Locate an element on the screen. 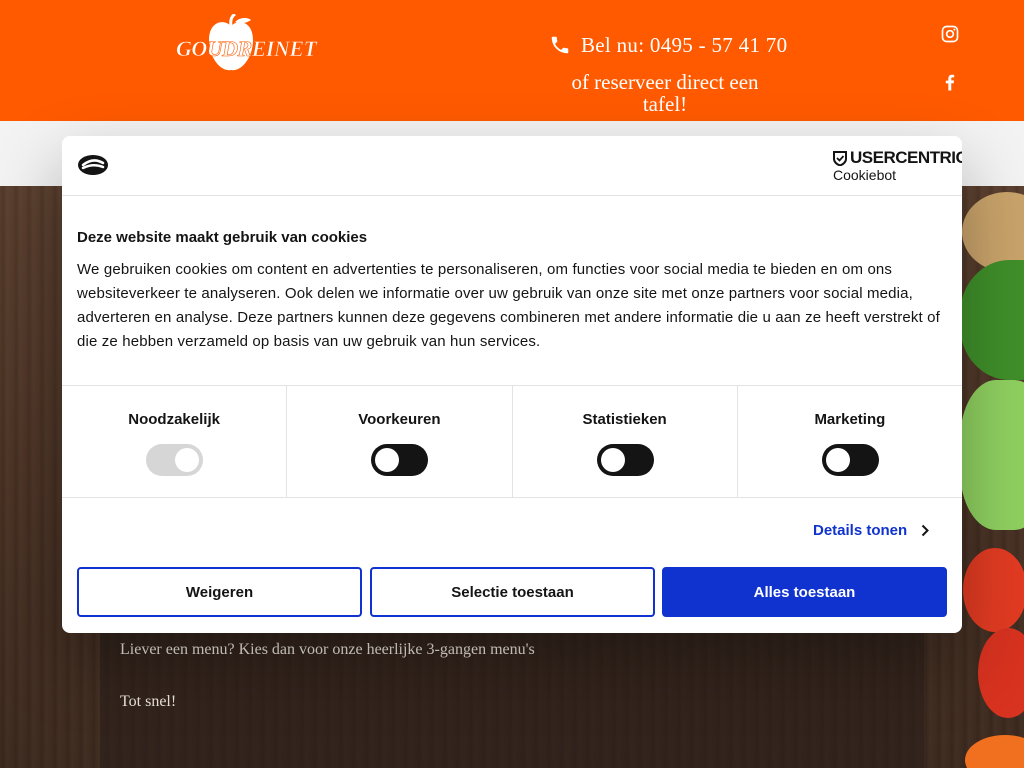  allow-all-button: Alles toestaan is located at coordinates (804, 592).